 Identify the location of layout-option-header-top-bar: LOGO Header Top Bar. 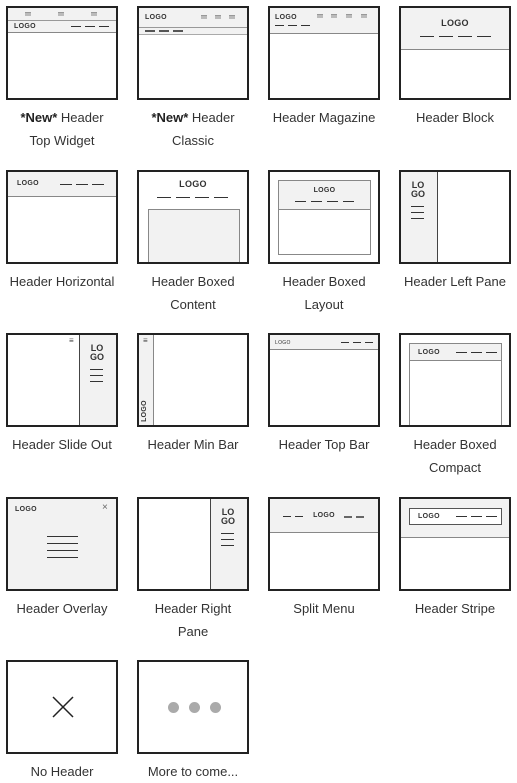
(324, 392).